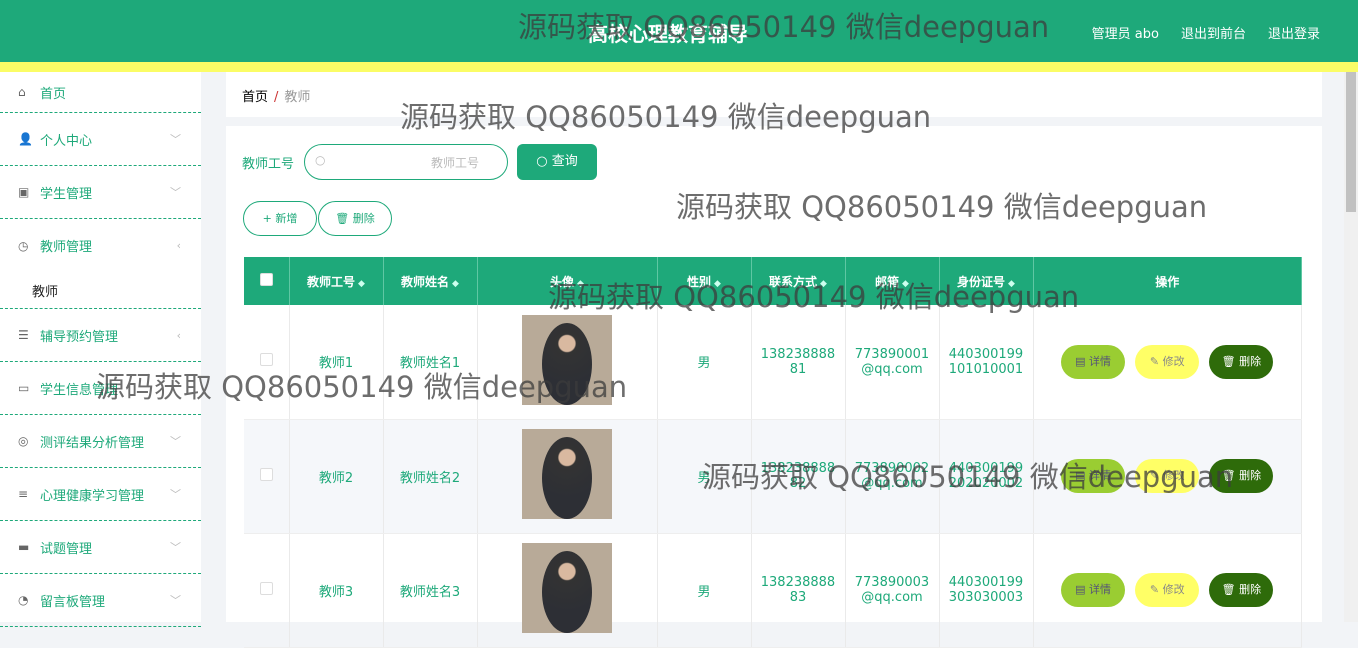  I want to click on sidebar-item-4: ☰ 辅导预约管理 ‹, so click(100, 335).